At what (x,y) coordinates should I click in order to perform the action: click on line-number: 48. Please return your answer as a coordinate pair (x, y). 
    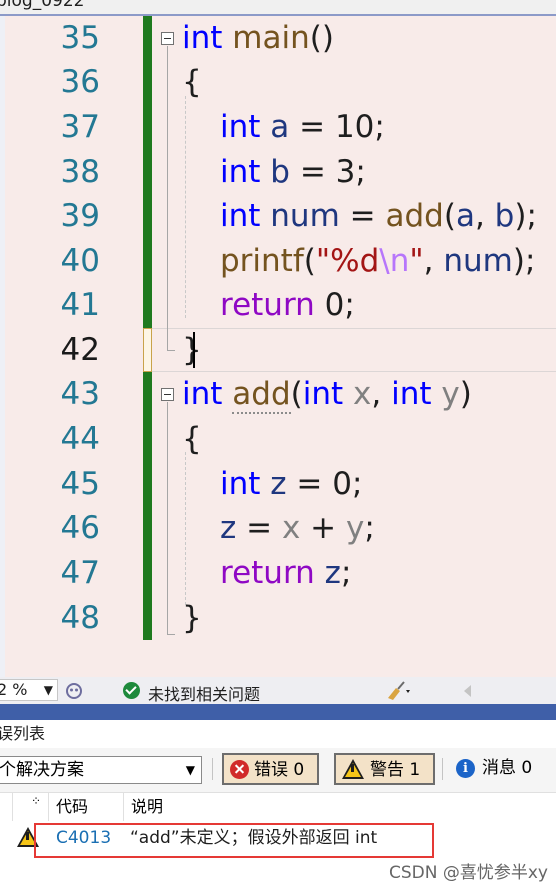
    Looking at the image, I should click on (80, 618).